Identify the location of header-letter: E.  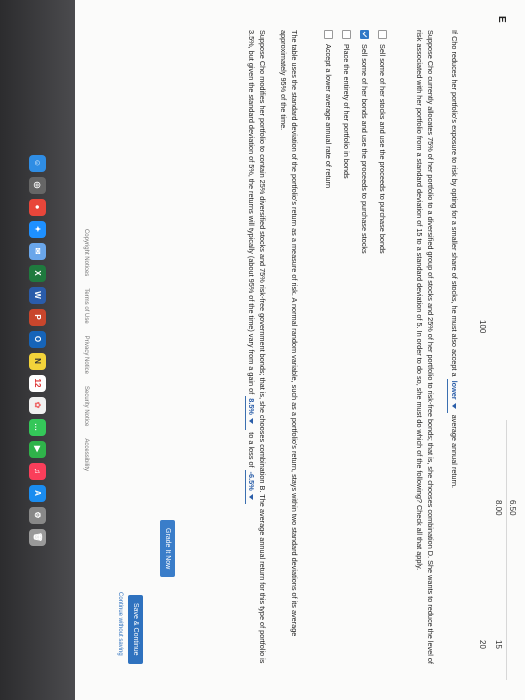
(501, 19).